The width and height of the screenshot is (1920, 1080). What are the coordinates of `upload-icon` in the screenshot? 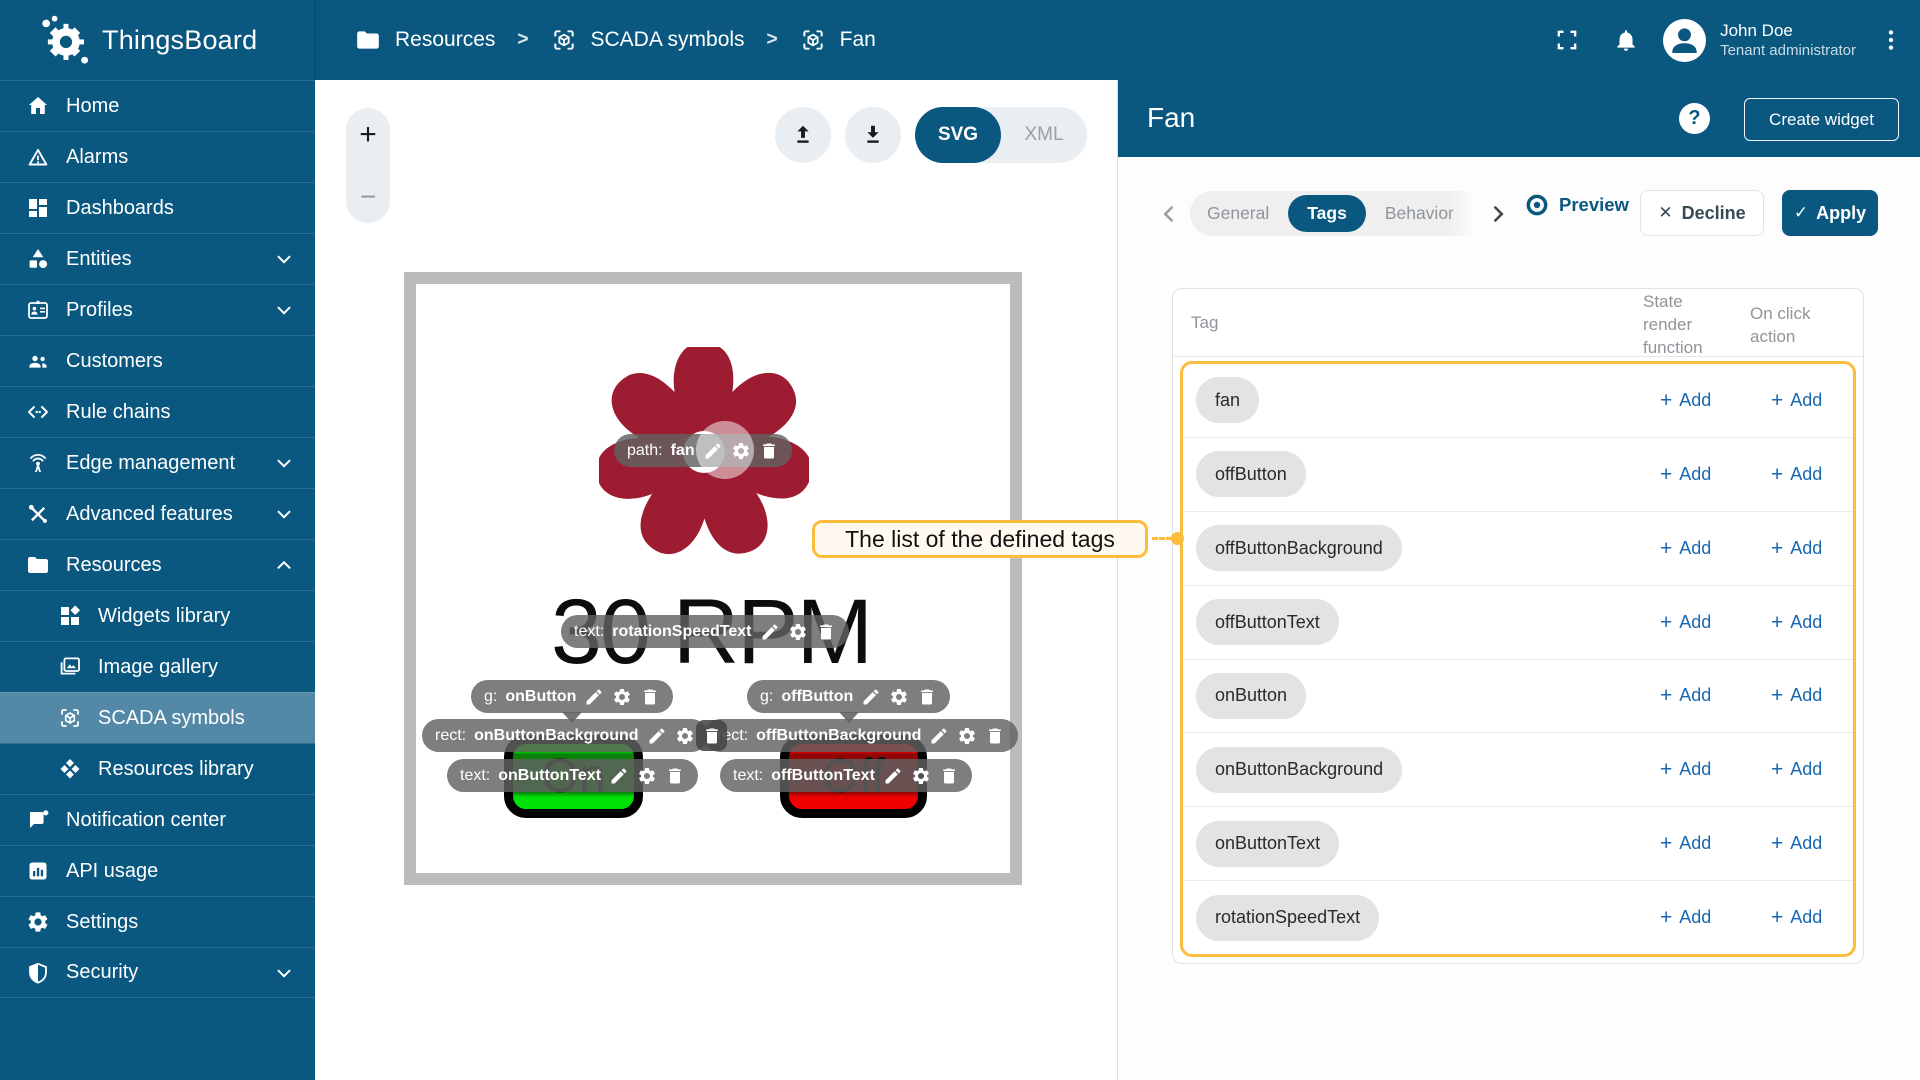 It's located at (803, 134).